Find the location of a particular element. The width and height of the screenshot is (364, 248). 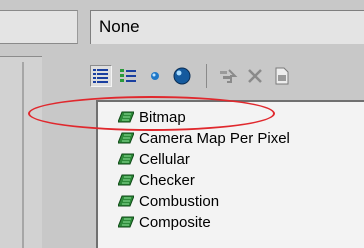

material-name-field: None is located at coordinates (227, 27).